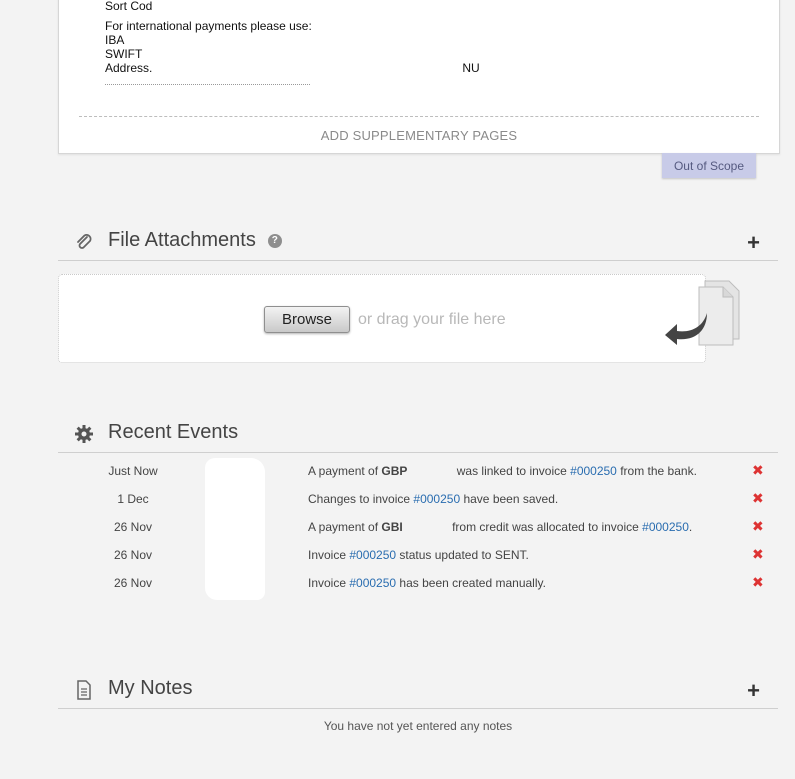 The image size is (795, 779). I want to click on sort-code-label: Sort Cod, so click(129, 6).